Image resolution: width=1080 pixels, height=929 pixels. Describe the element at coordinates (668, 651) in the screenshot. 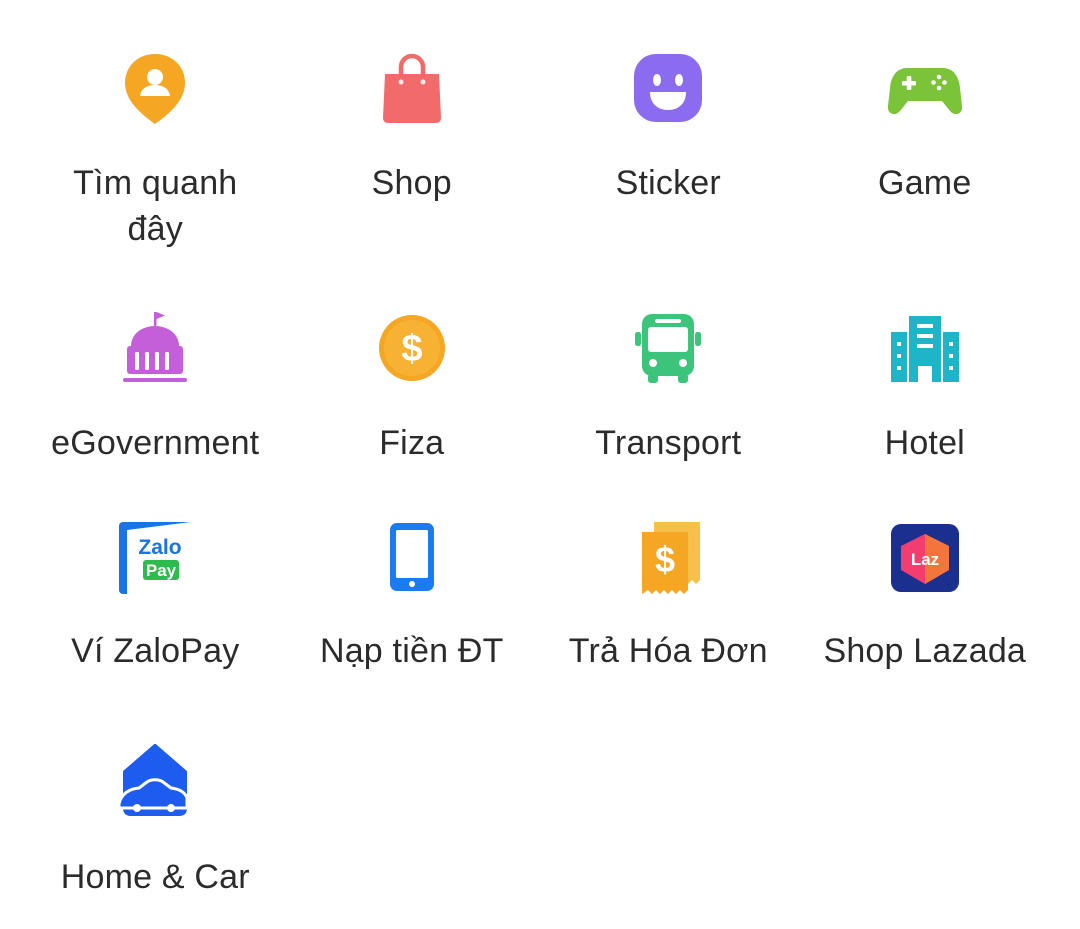

I see `app-label: Trả Hóa Đơn` at that location.